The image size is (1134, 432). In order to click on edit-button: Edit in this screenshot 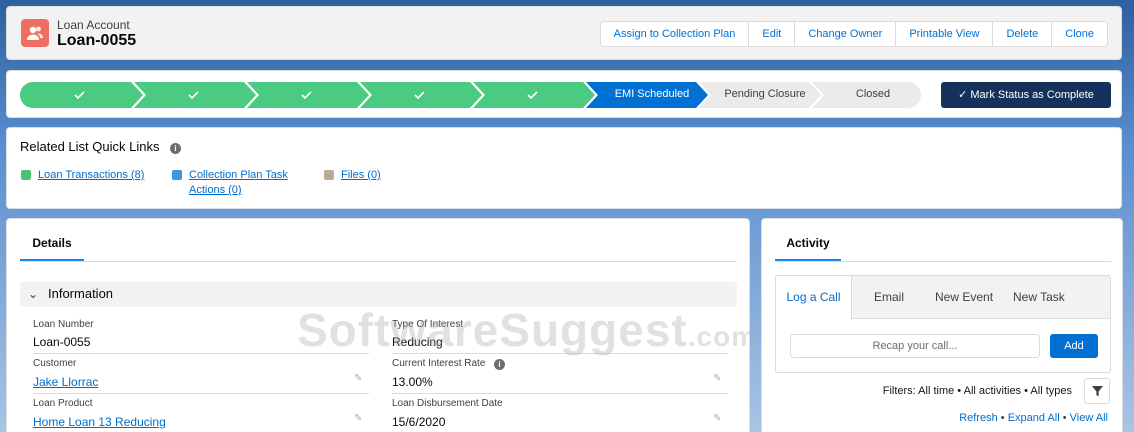, I will do `click(772, 34)`.